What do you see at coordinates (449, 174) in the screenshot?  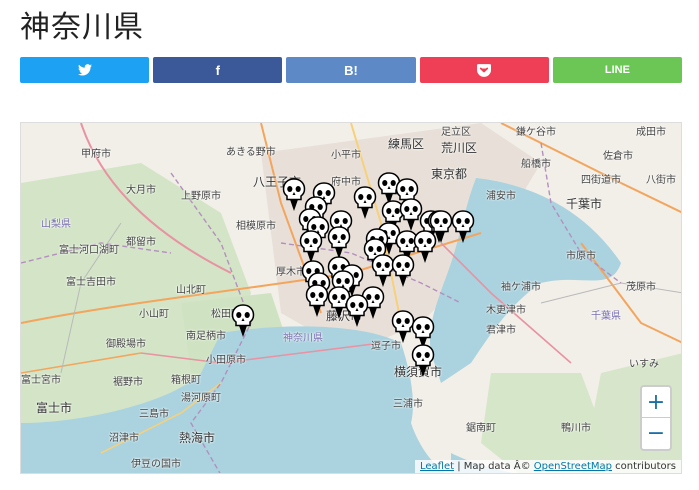 I see `map-label: 東京都` at bounding box center [449, 174].